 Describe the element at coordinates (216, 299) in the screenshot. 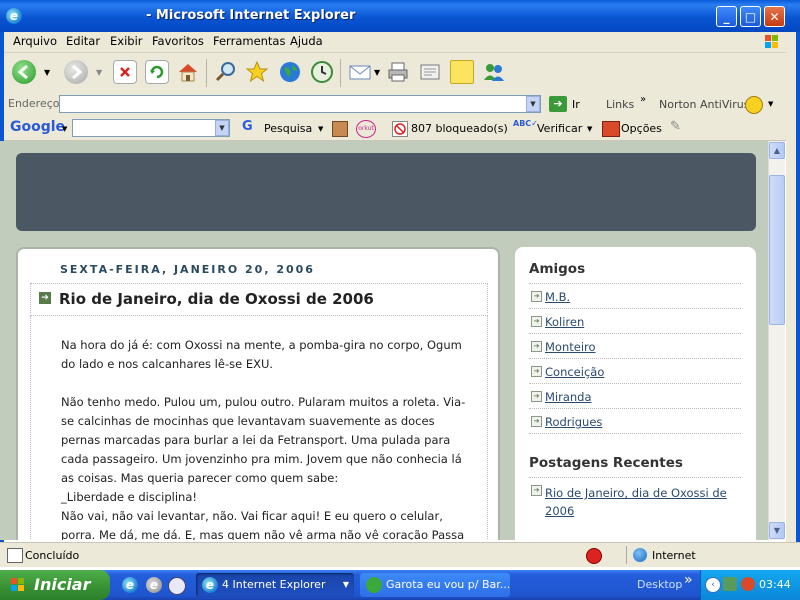

I see `post-title: Rio de Janeiro, dia de Oxossi de 2006` at that location.